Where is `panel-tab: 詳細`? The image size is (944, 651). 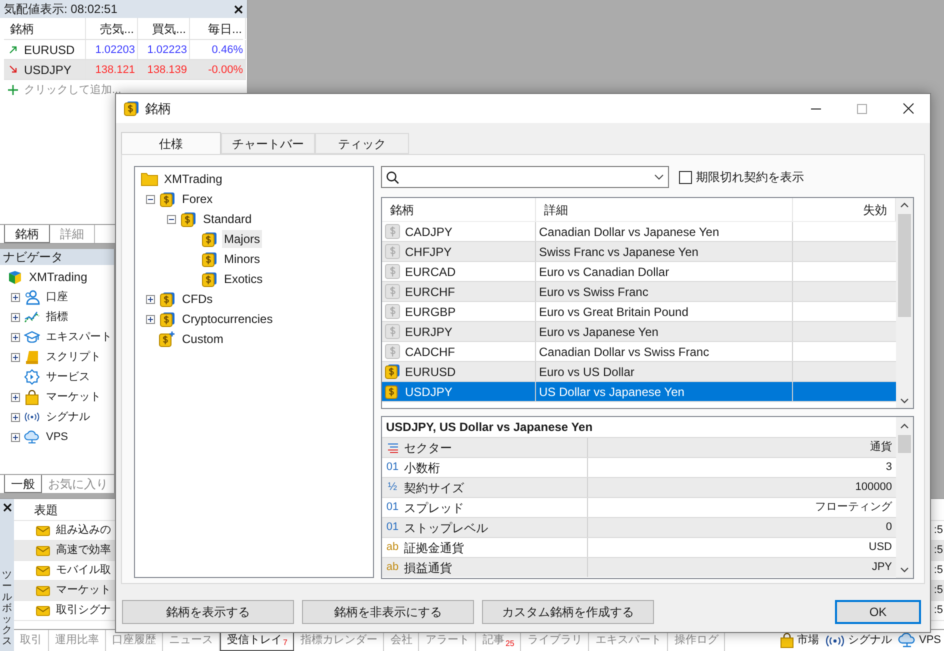 panel-tab: 詳細 is located at coordinates (72, 234).